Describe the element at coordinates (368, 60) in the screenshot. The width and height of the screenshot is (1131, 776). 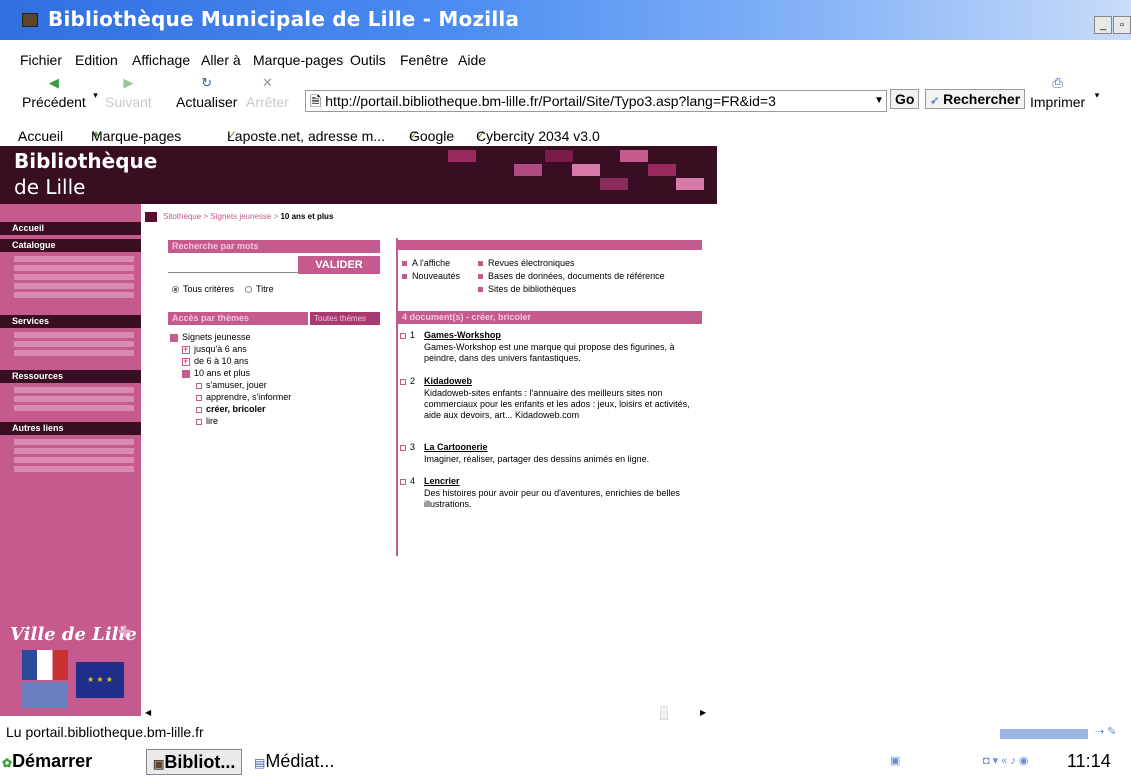
I see `menu-outils: Outils` at that location.